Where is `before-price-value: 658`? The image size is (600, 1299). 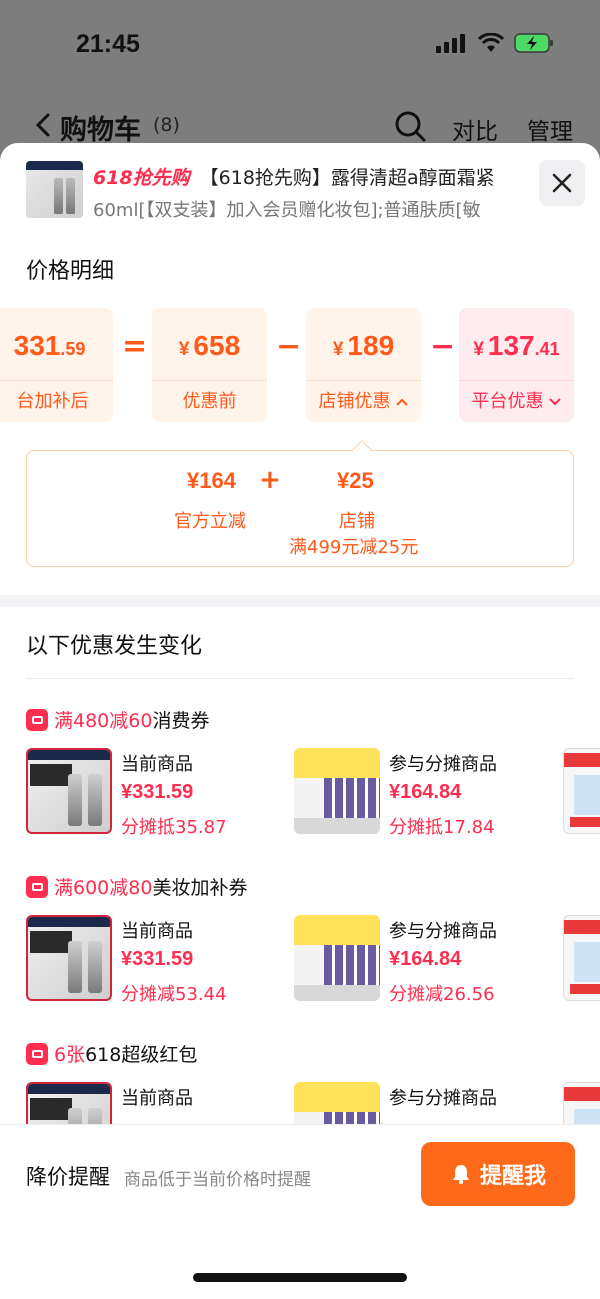 before-price-value: 658 is located at coordinates (217, 345).